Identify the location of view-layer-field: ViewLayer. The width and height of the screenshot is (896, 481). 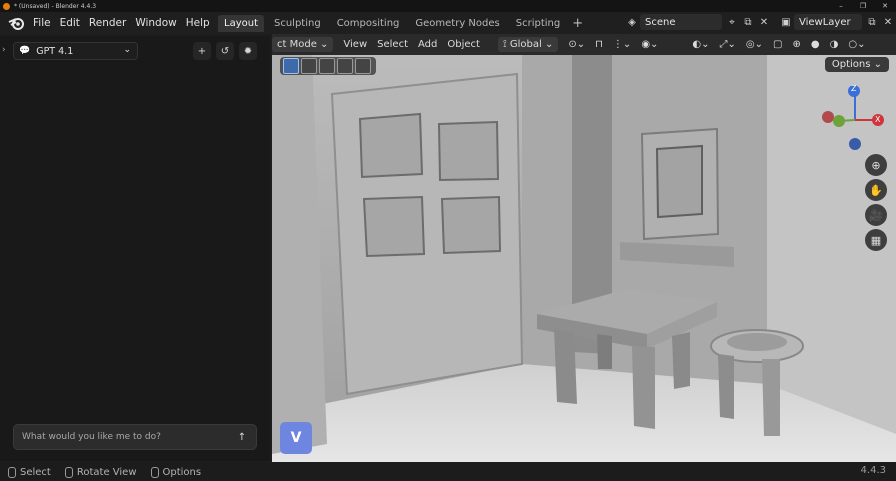
(828, 22).